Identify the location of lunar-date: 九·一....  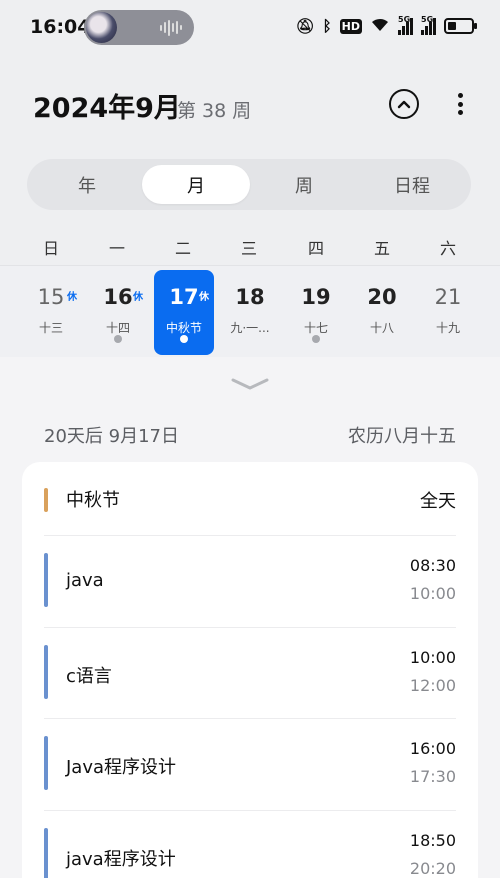
(250, 328).